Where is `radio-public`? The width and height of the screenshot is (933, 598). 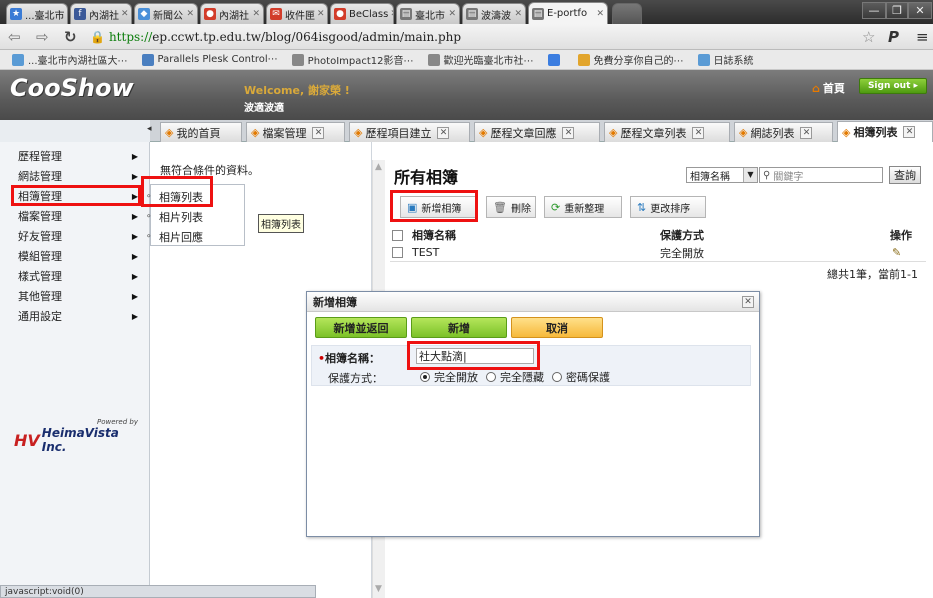
radio-public is located at coordinates (425, 377).